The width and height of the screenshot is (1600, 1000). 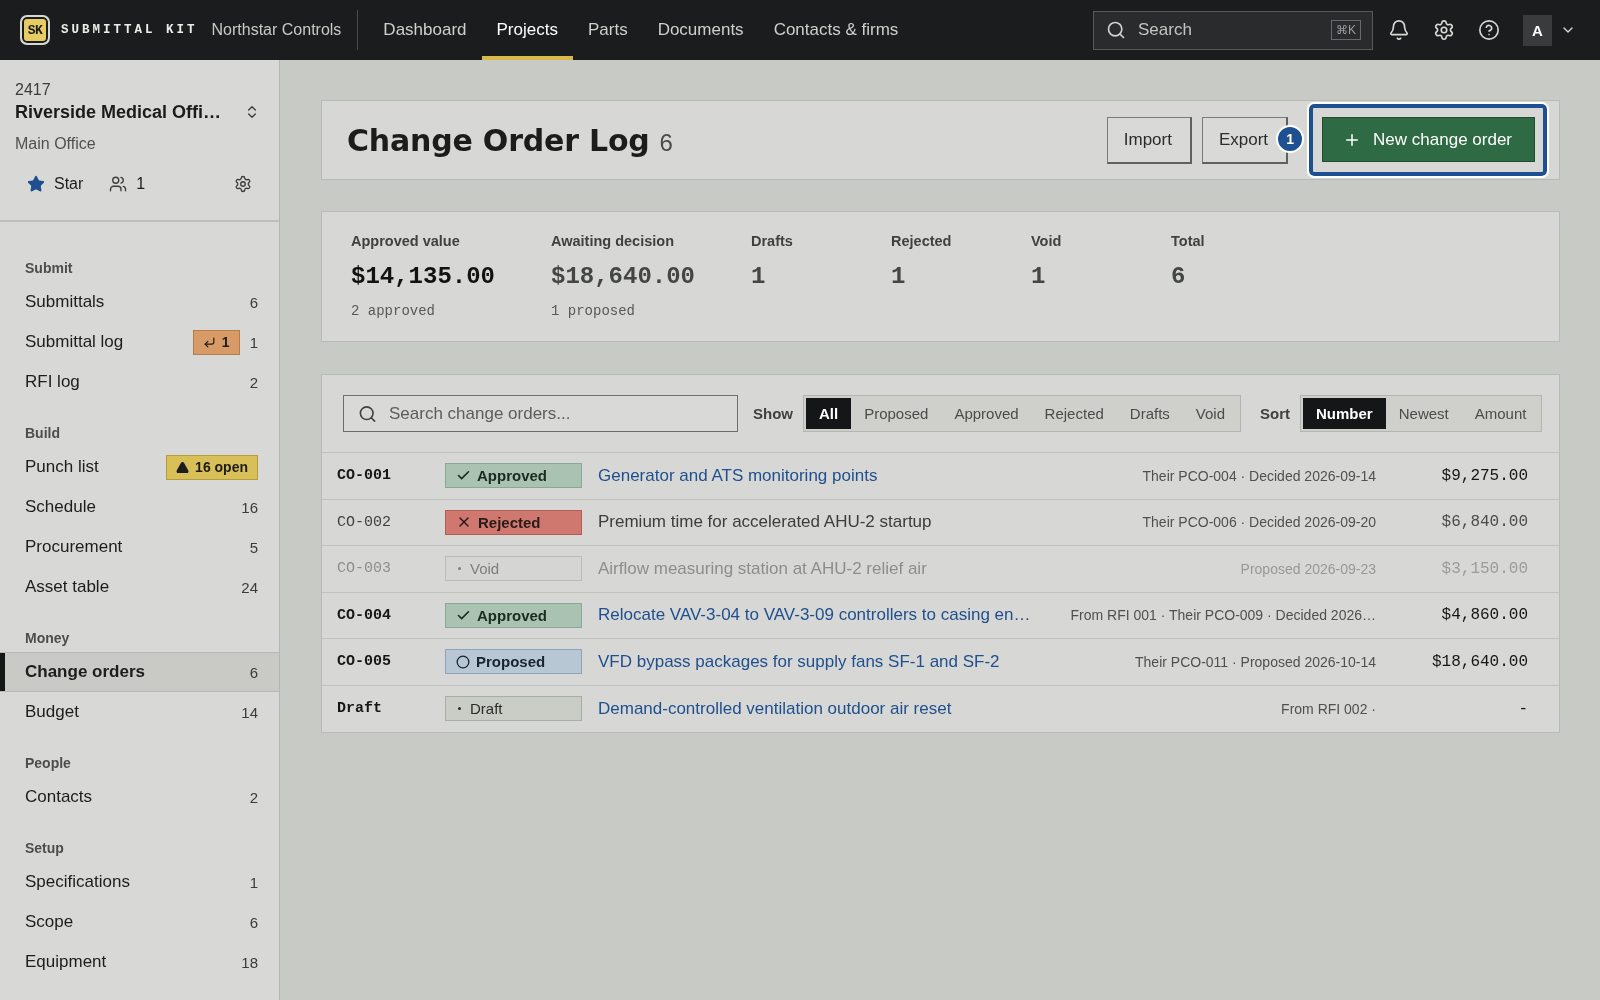 What do you see at coordinates (1399, 30) in the screenshot?
I see `bell-icon` at bounding box center [1399, 30].